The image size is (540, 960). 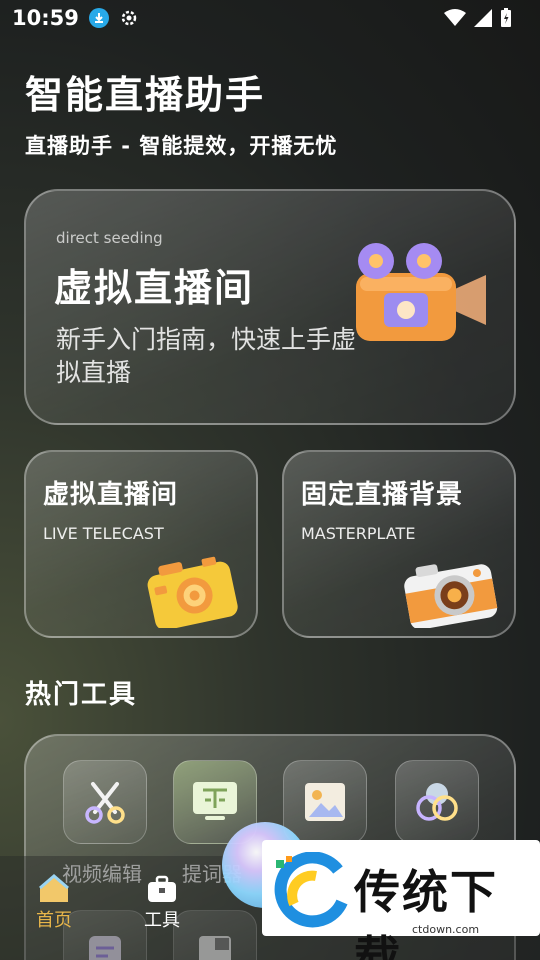 I want to click on watermark-text: 传统下载, so click(x=426, y=912).